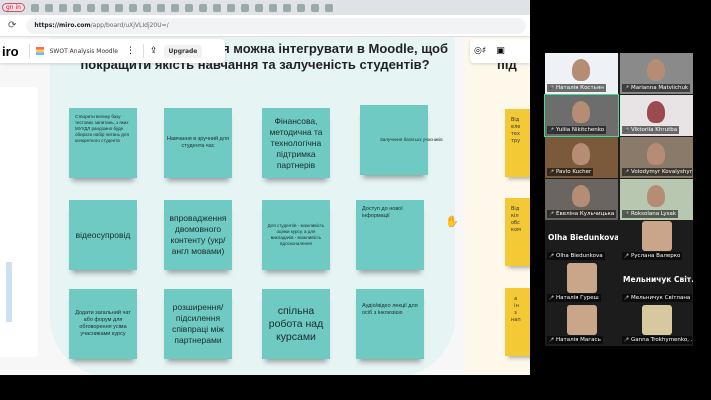  What do you see at coordinates (296, 324) in the screenshot?
I see `sticky-note: спільна робота над курсами` at bounding box center [296, 324].